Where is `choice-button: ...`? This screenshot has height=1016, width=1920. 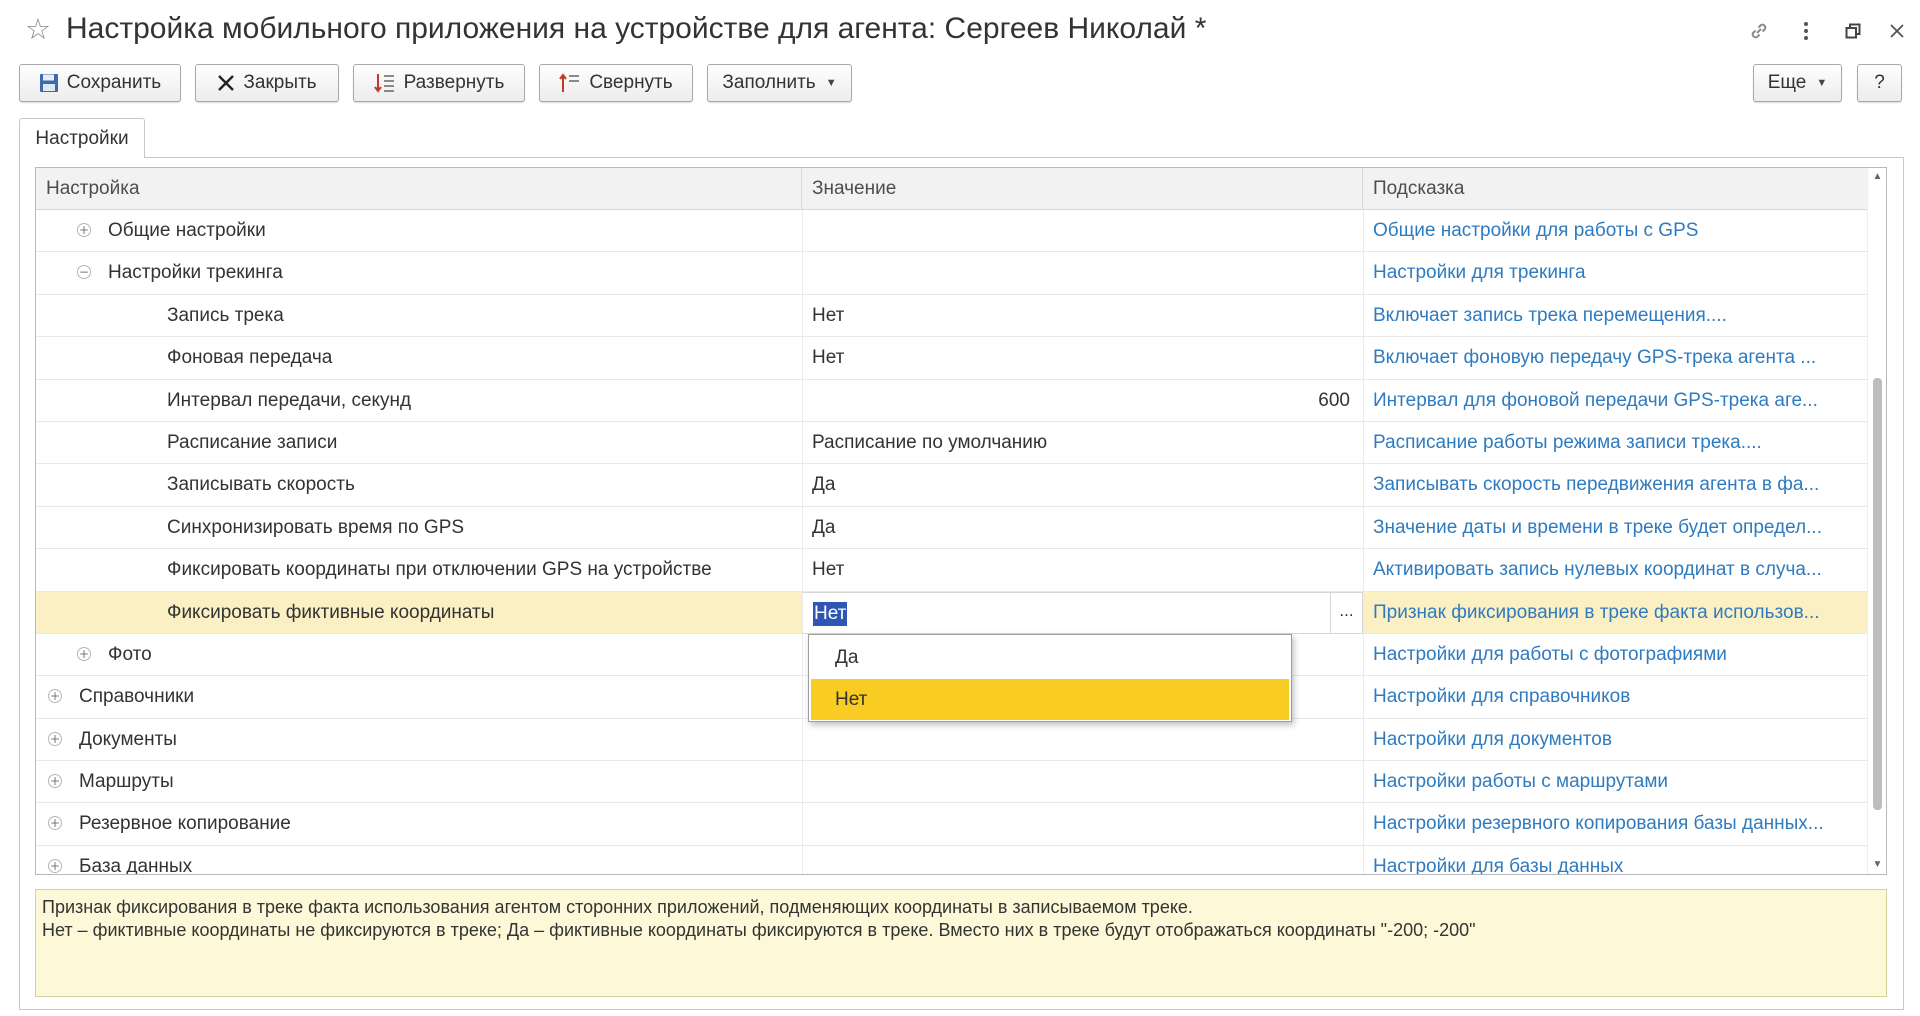
choice-button: ... is located at coordinates (1346, 612).